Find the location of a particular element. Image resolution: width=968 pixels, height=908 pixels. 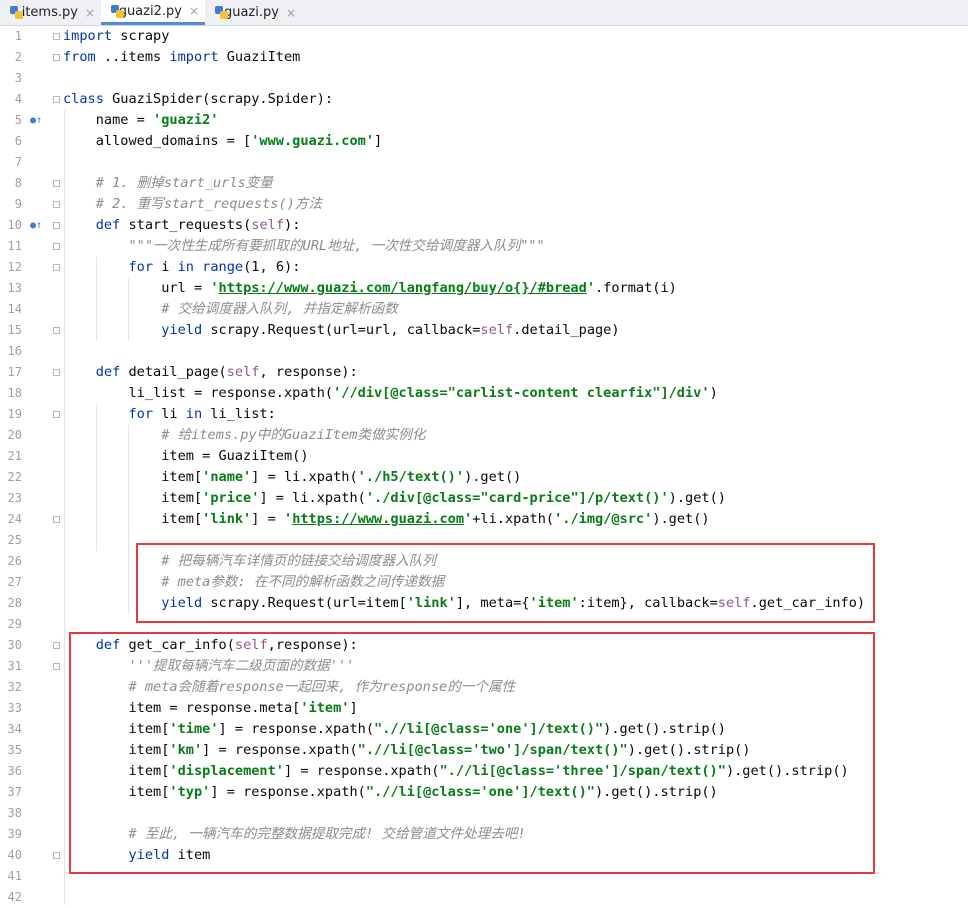

line-number: 4 is located at coordinates (18, 99).